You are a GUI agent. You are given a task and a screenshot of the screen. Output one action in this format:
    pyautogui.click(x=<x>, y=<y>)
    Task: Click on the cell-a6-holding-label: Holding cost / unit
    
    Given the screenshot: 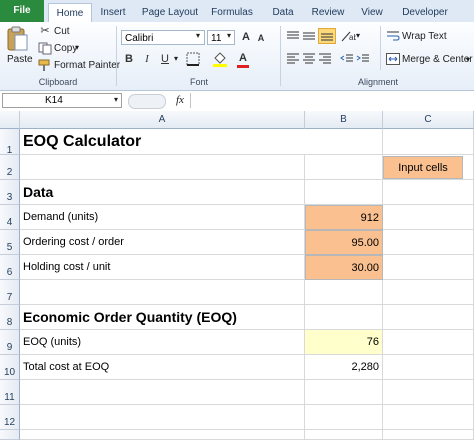 What is the action you would take?
    pyautogui.click(x=162, y=267)
    